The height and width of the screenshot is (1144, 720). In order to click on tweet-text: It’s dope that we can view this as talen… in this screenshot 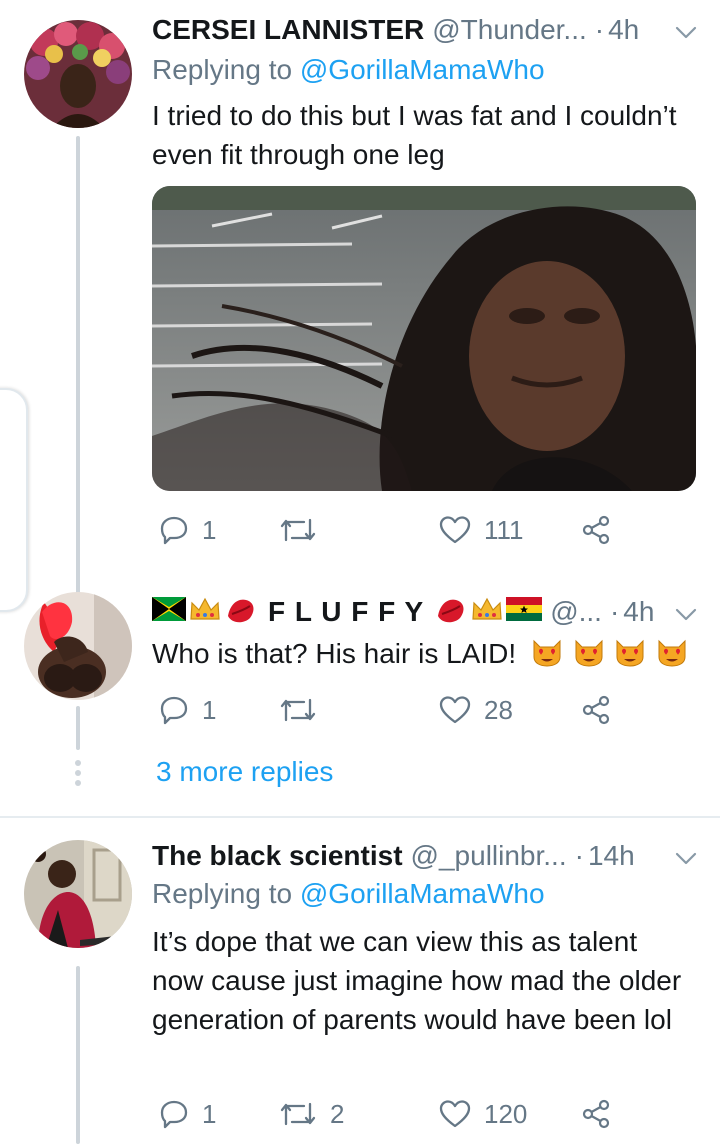, I will do `click(417, 980)`.